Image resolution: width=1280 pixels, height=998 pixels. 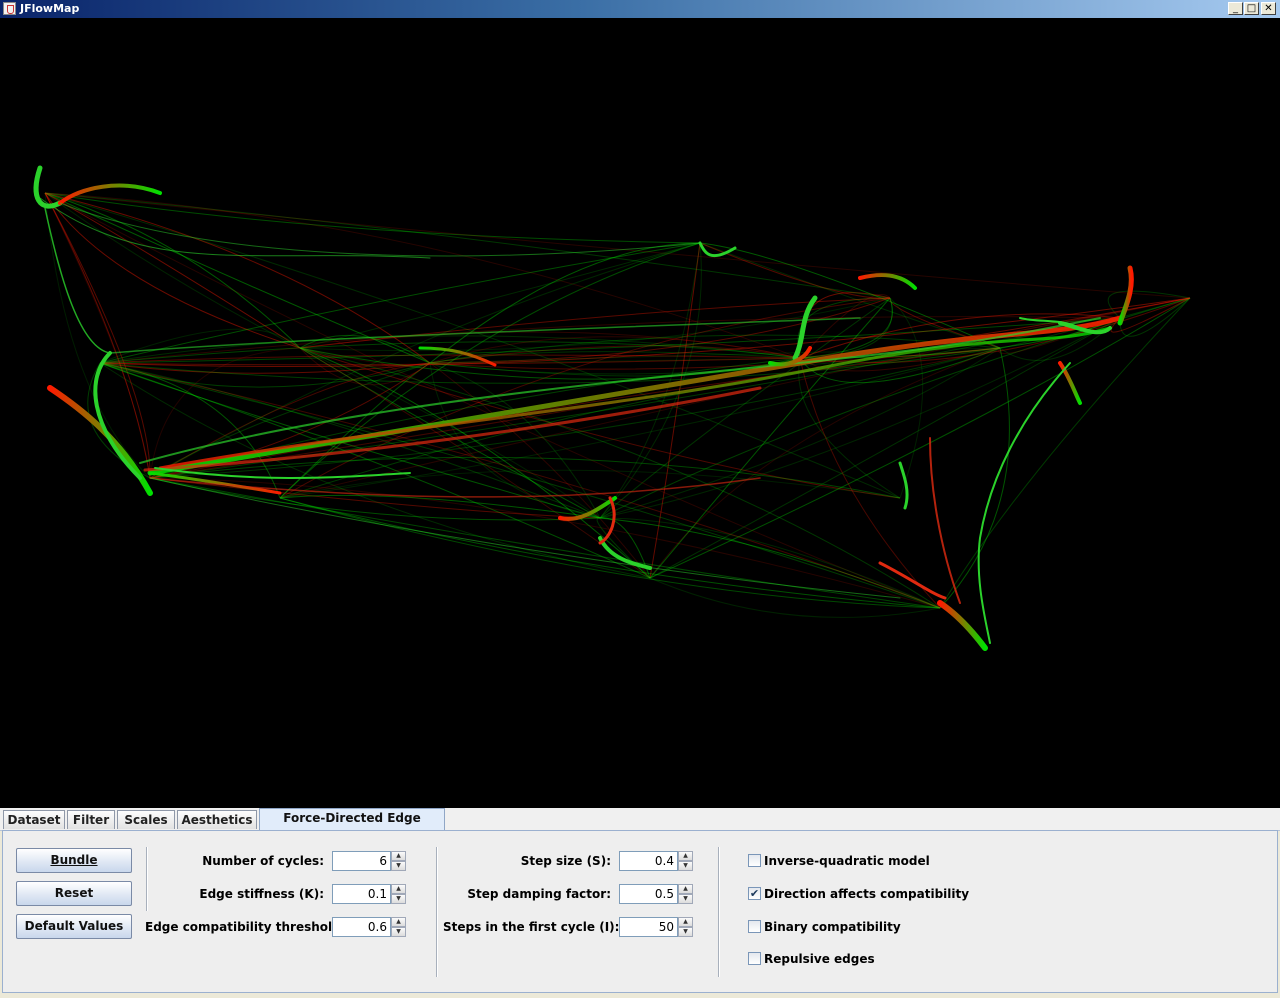 I want to click on bundle-button-label: Bundle, so click(x=74, y=860).